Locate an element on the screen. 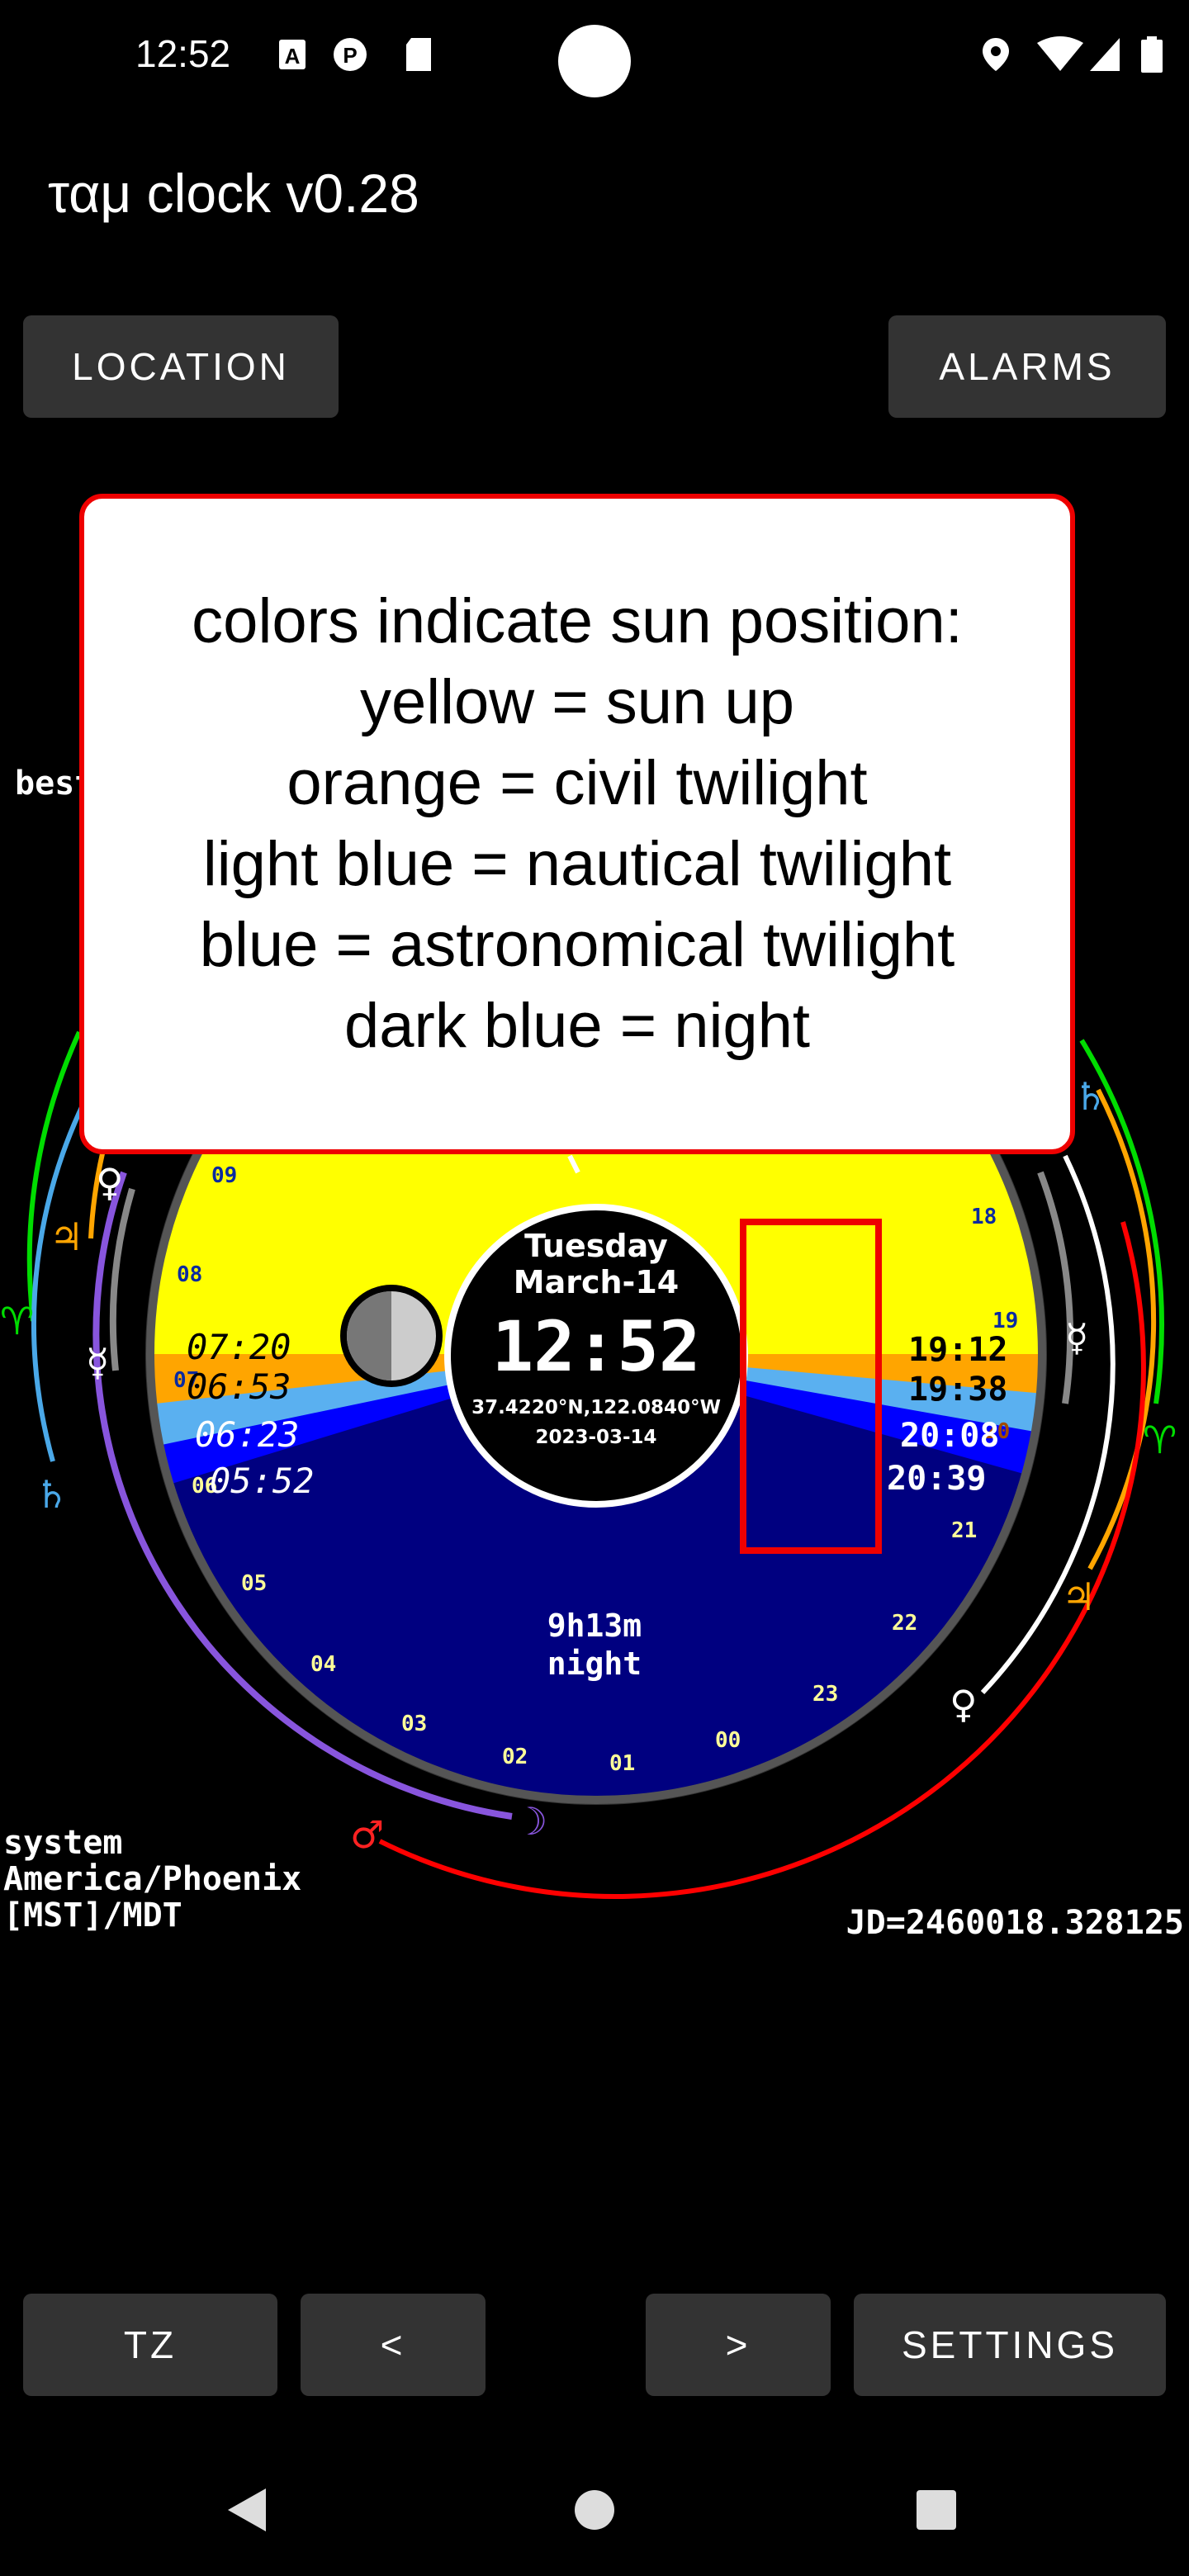 This screenshot has height=2576, width=1189. signal-icon is located at coordinates (1105, 54).